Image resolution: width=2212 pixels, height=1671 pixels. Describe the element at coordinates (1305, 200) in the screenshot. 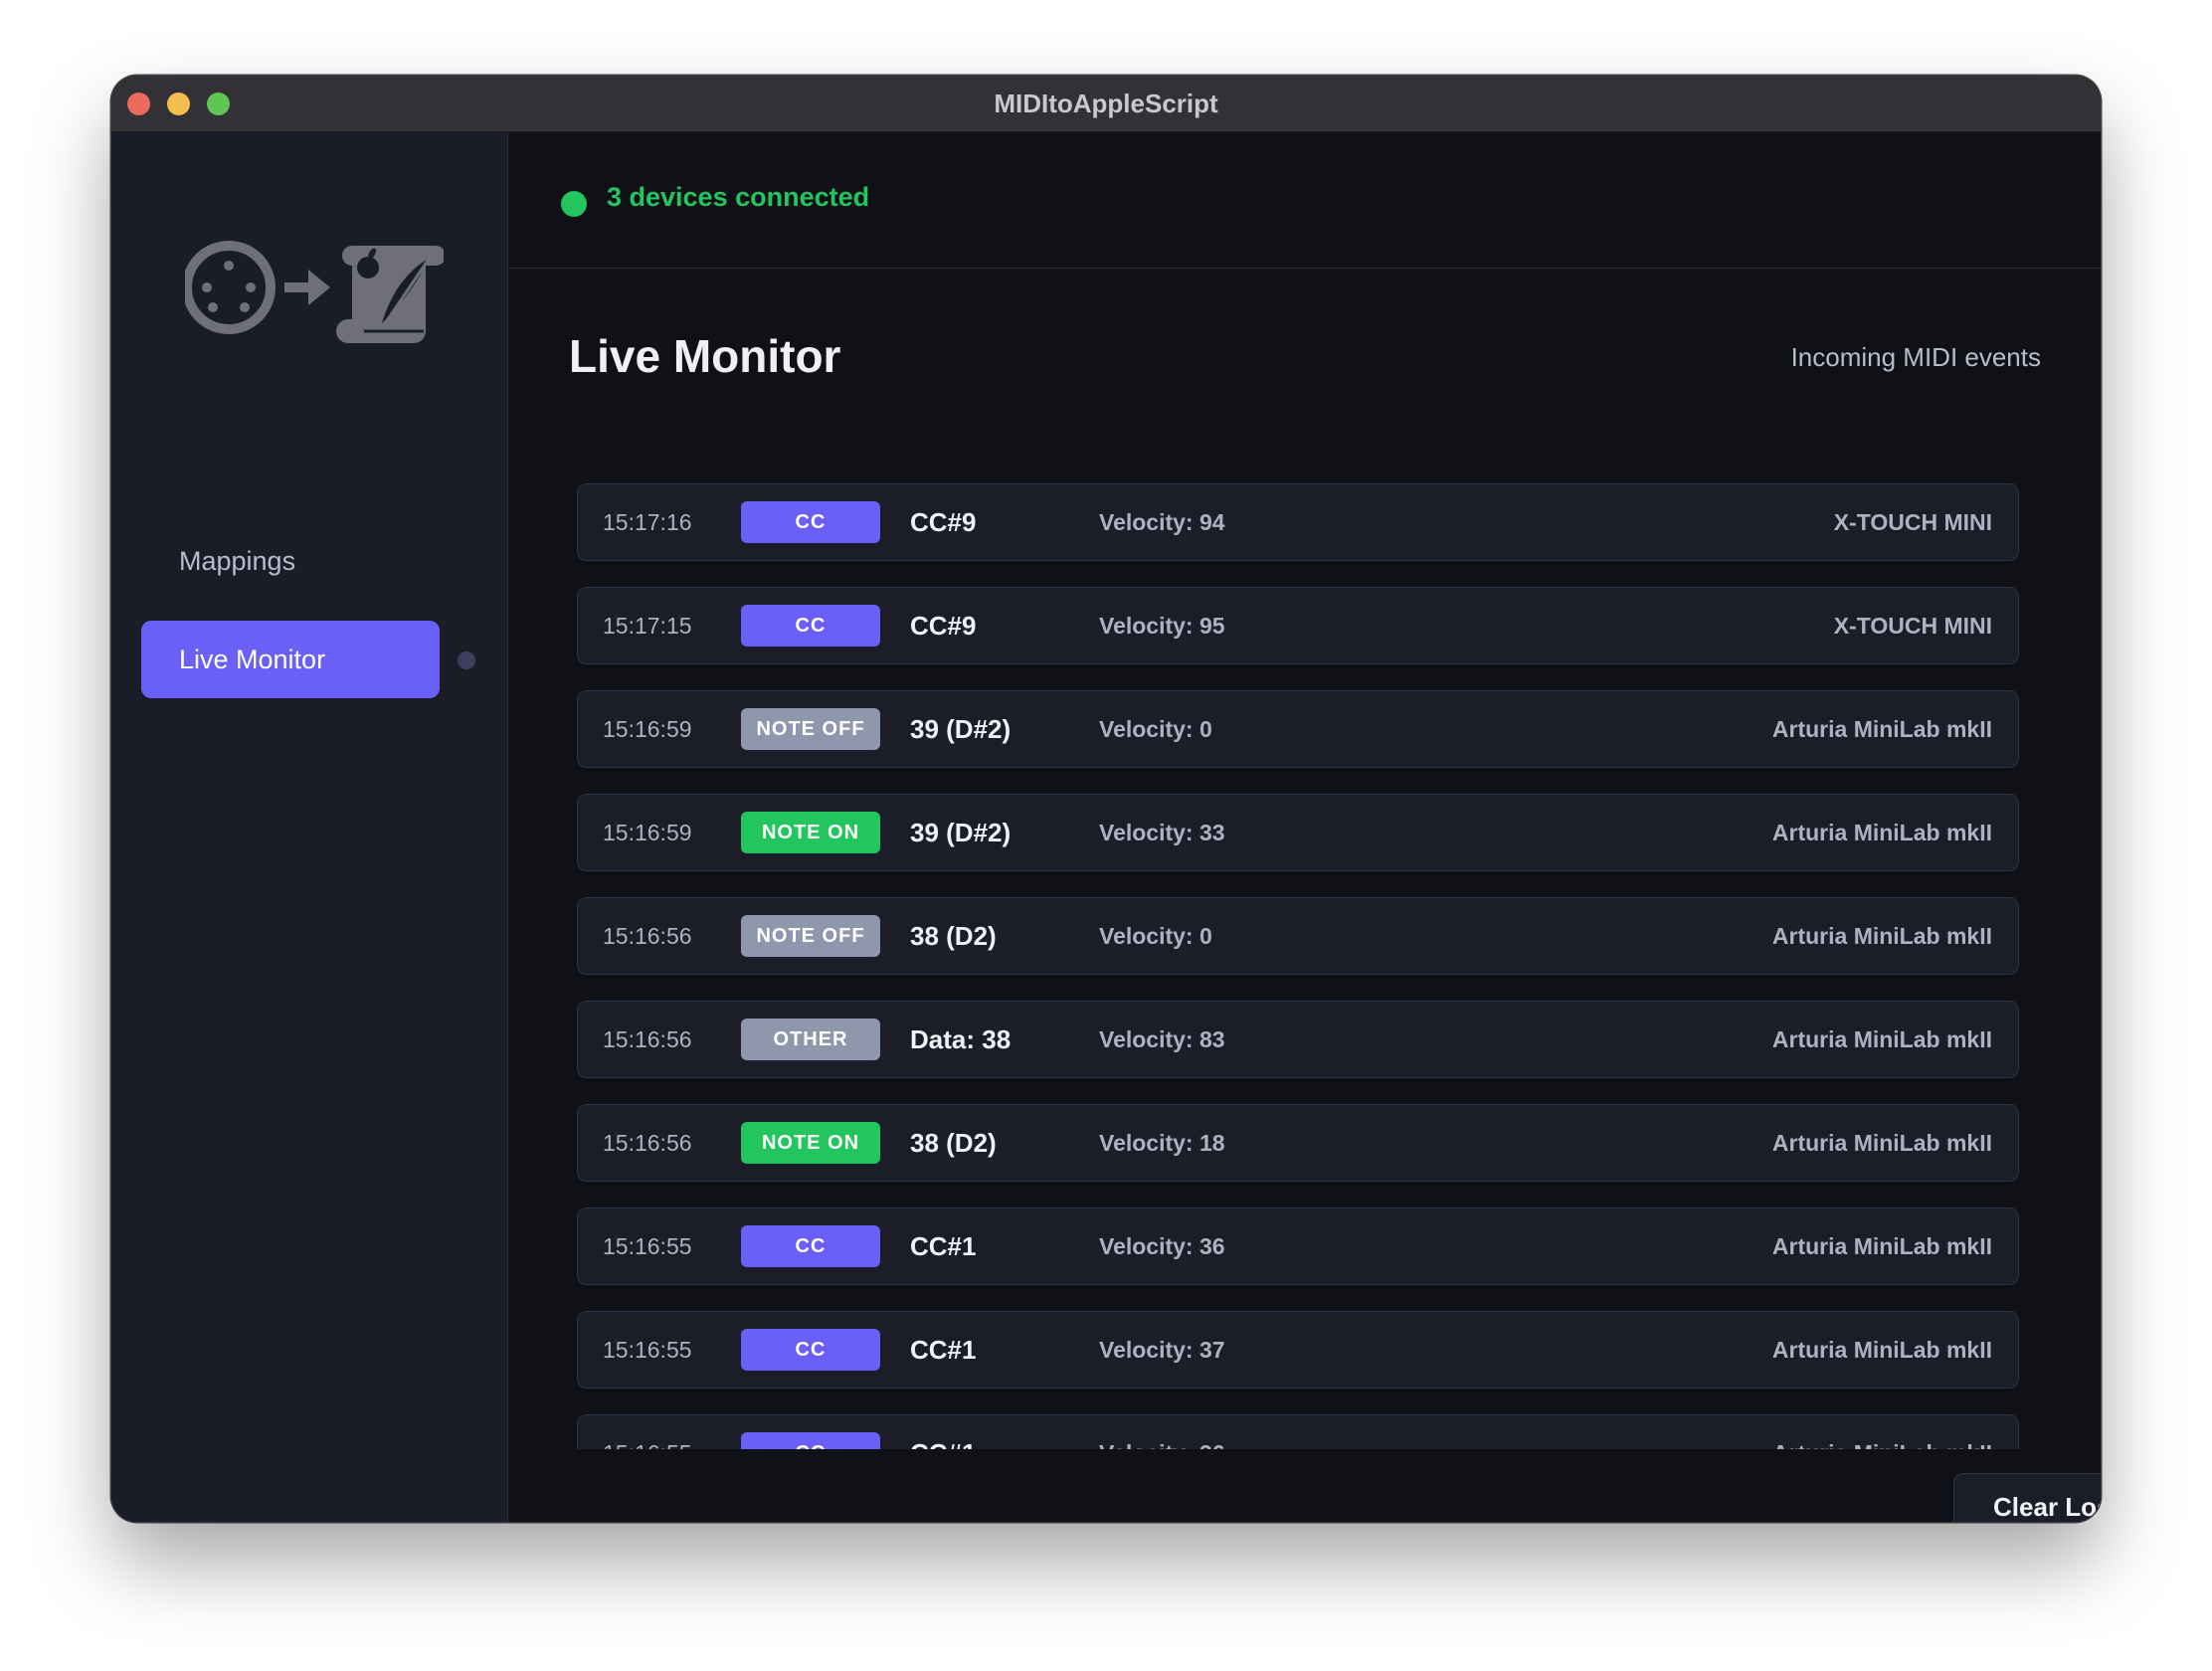

I see `connection-status-bar: 3 devices connected` at that location.